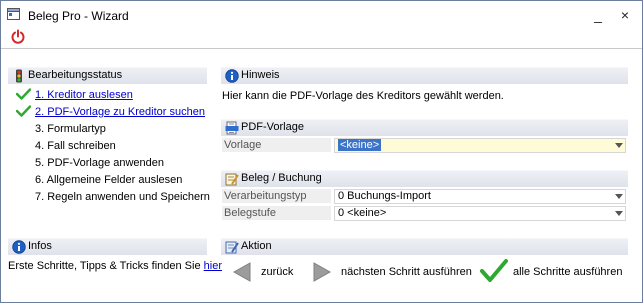 The height and width of the screenshot is (303, 643). What do you see at coordinates (40, 246) in the screenshot?
I see `infos-title: Infos` at bounding box center [40, 246].